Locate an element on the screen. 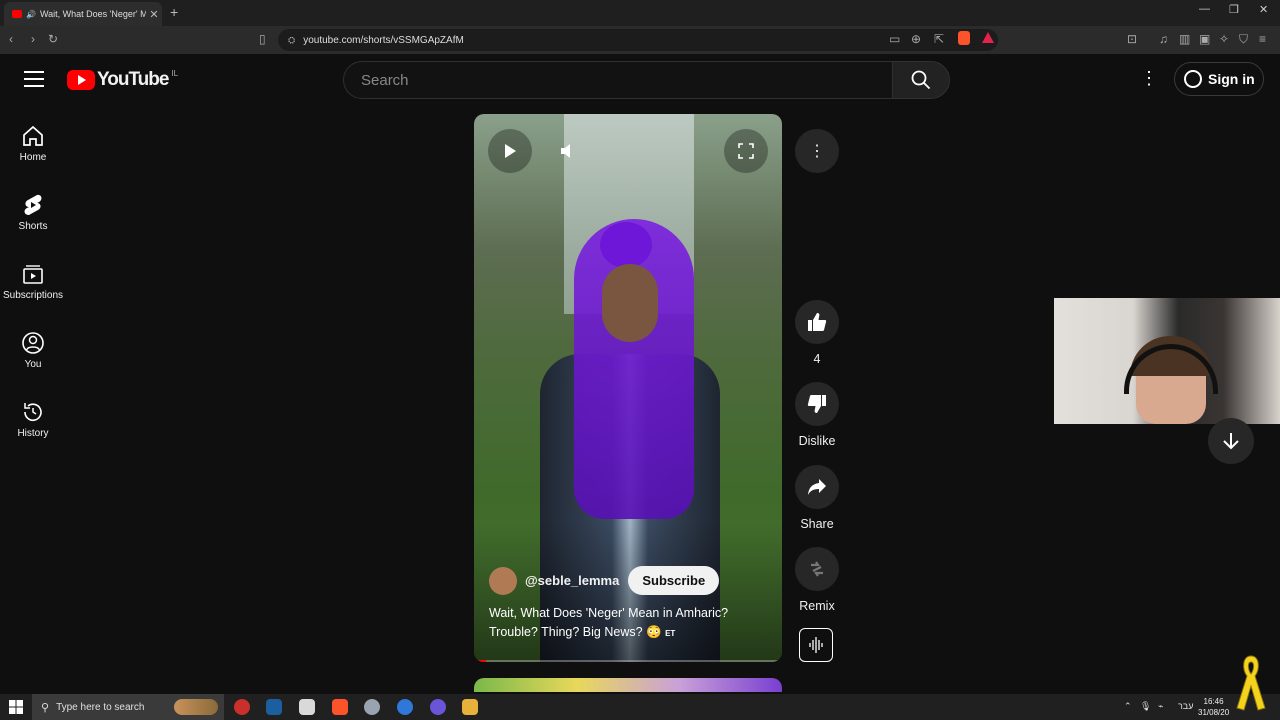 This screenshot has height=720, width=1280. sign-in-label: Sign in is located at coordinates (1231, 79).